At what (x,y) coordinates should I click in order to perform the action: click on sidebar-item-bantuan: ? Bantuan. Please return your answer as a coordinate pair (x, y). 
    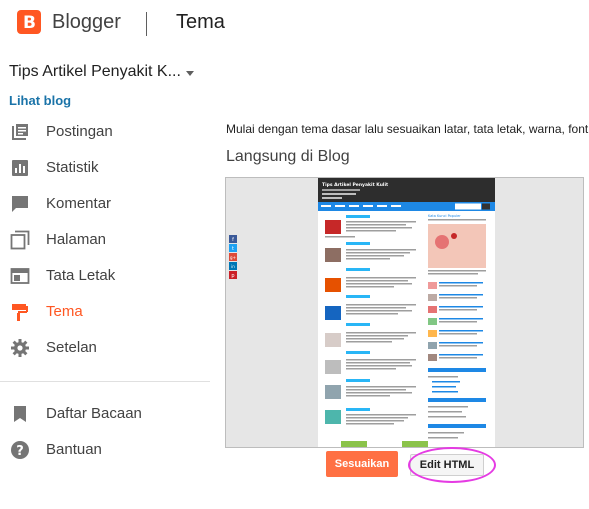
    Looking at the image, I should click on (105, 450).